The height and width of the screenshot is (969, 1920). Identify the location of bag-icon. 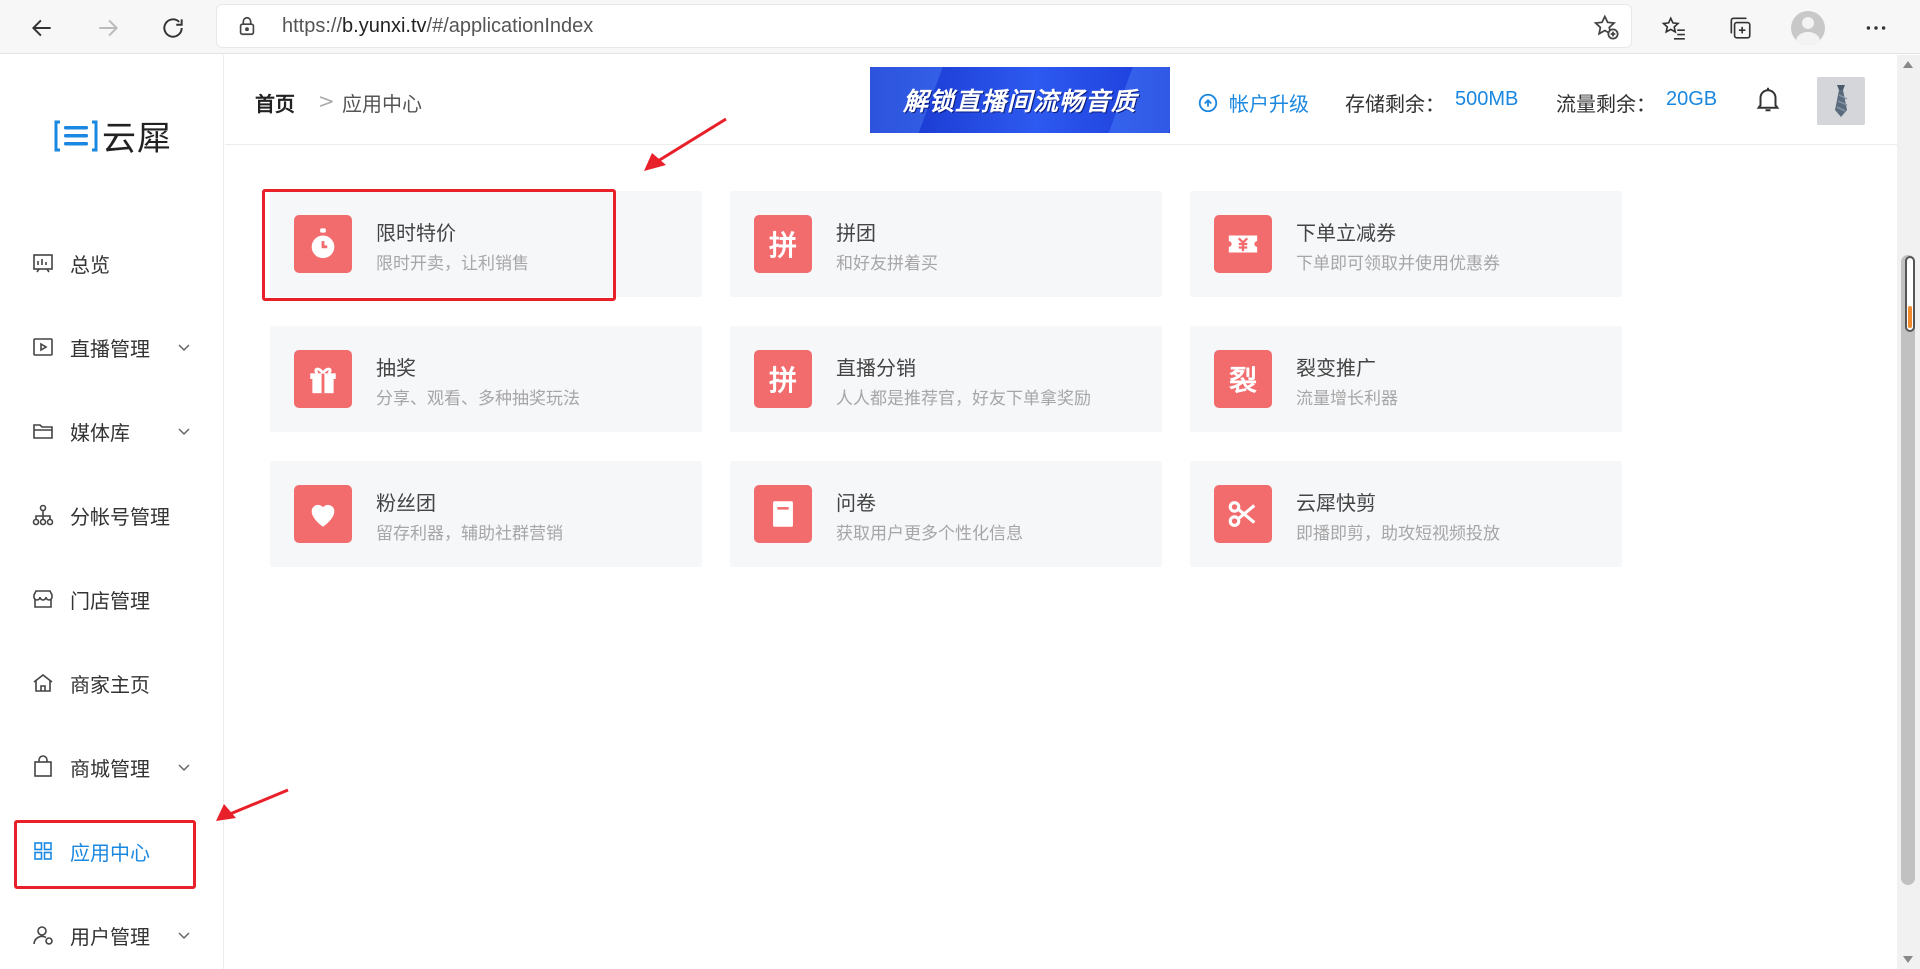
(43, 767).